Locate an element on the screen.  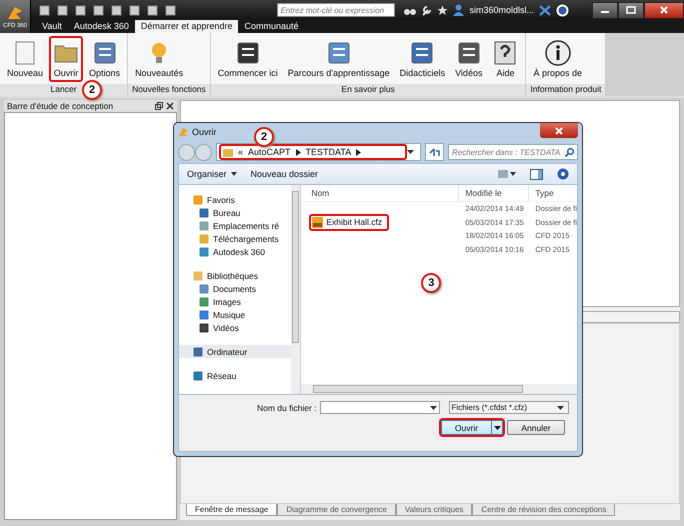
float-icon is located at coordinates (159, 106).